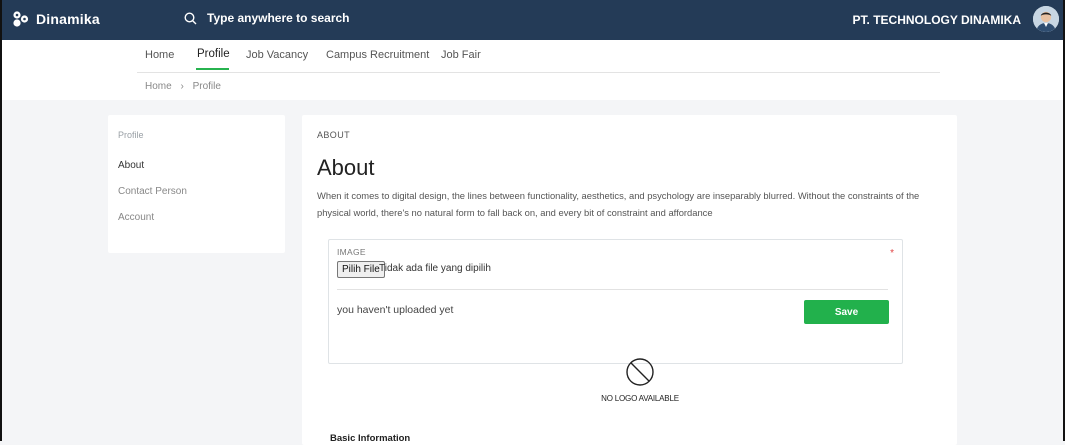 Image resolution: width=1065 pixels, height=445 pixels. I want to click on basic-information-title: Basic Information, so click(370, 438).